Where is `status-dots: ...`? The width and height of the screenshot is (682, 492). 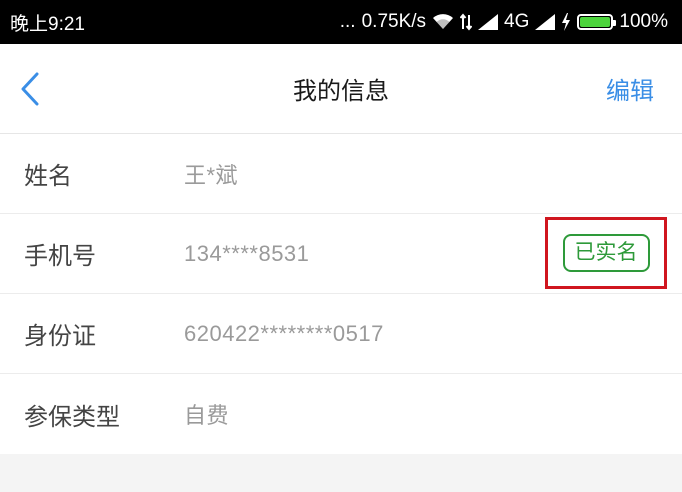 status-dots: ... is located at coordinates (347, 21).